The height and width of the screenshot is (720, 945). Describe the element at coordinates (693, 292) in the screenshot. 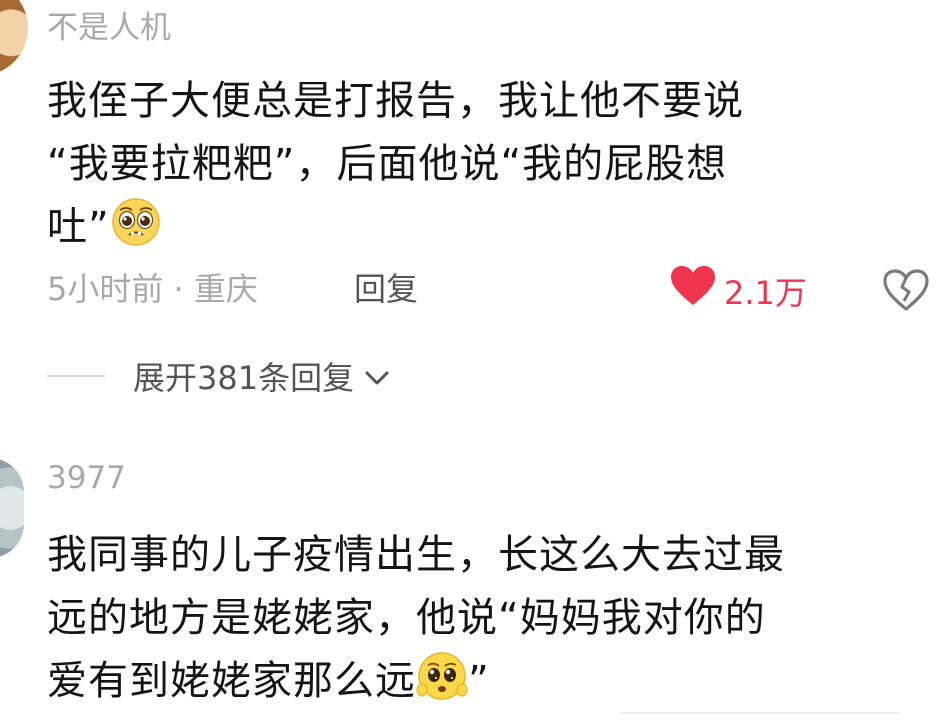

I see `heart-icon` at that location.